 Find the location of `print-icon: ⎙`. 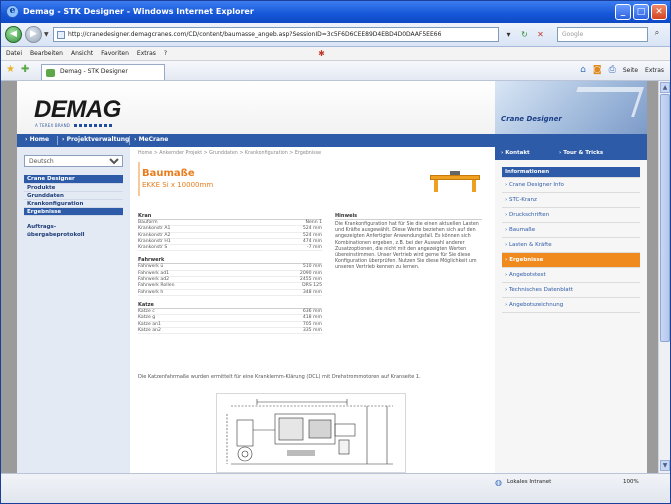

print-icon: ⎙ is located at coordinates (612, 70).